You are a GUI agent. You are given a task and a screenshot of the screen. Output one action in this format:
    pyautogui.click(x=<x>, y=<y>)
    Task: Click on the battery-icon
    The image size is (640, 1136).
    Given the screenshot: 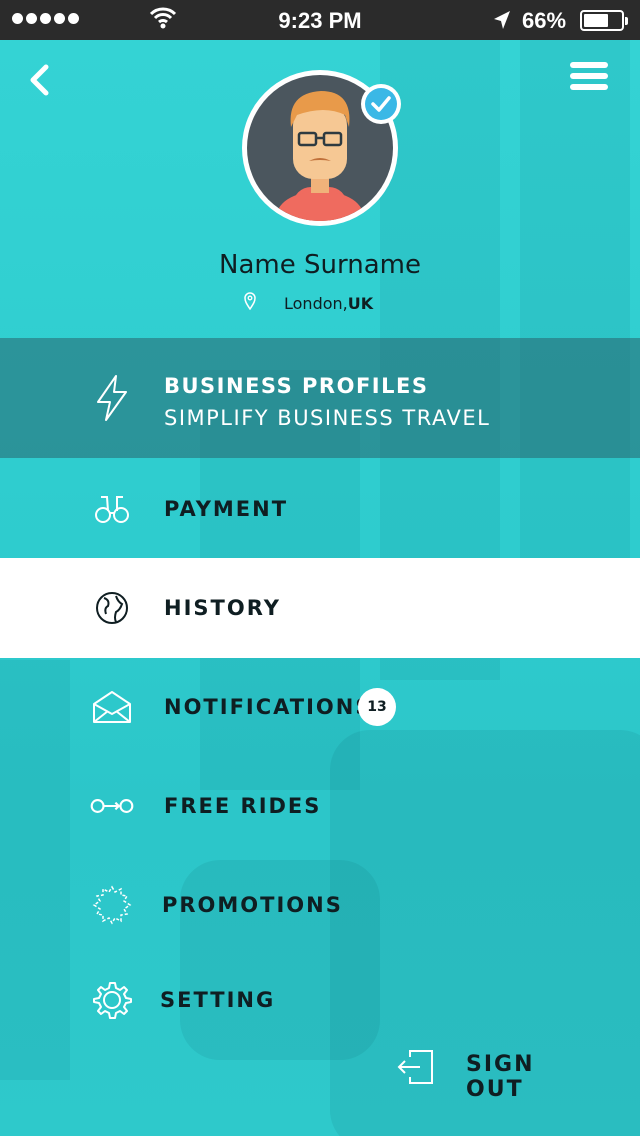 What is the action you would take?
    pyautogui.click(x=604, y=20)
    